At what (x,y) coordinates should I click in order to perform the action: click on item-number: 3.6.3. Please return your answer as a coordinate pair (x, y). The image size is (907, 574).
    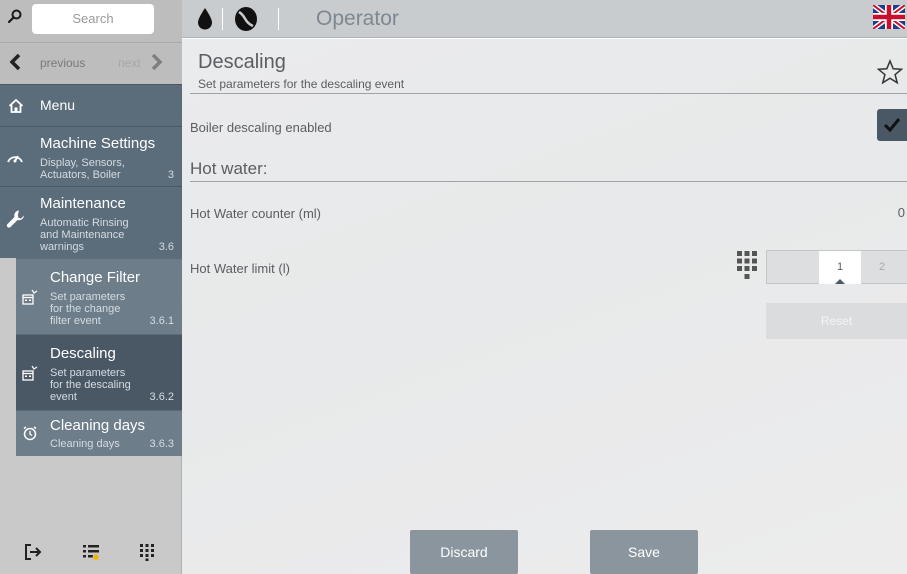
    Looking at the image, I should click on (161, 444).